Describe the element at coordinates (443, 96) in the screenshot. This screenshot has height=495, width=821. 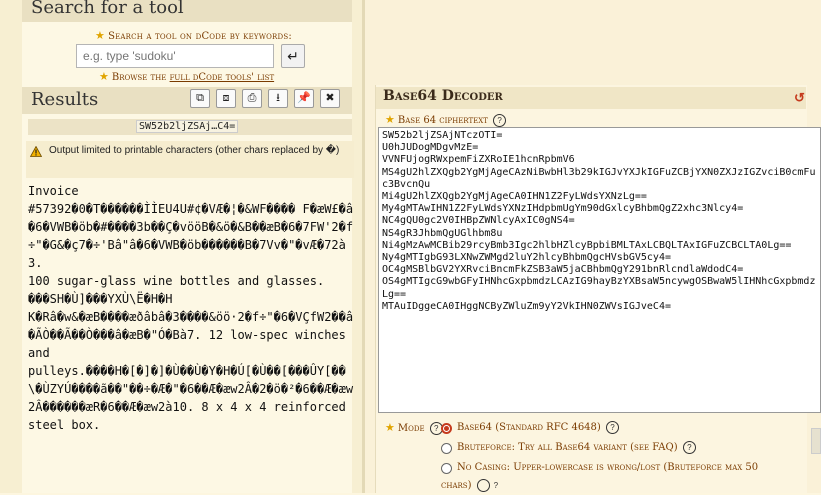
I see `decoder-title: Base64 Decoder` at that location.